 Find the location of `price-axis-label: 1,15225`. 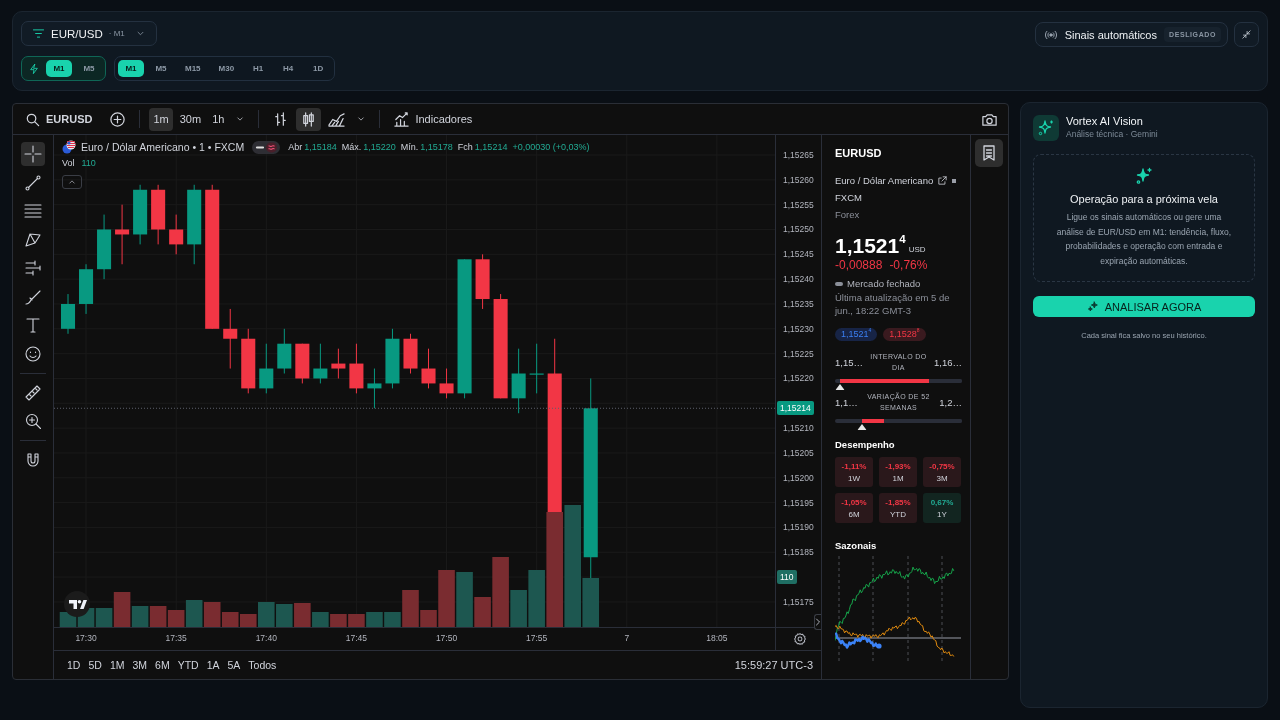

price-axis-label: 1,15225 is located at coordinates (798, 353).